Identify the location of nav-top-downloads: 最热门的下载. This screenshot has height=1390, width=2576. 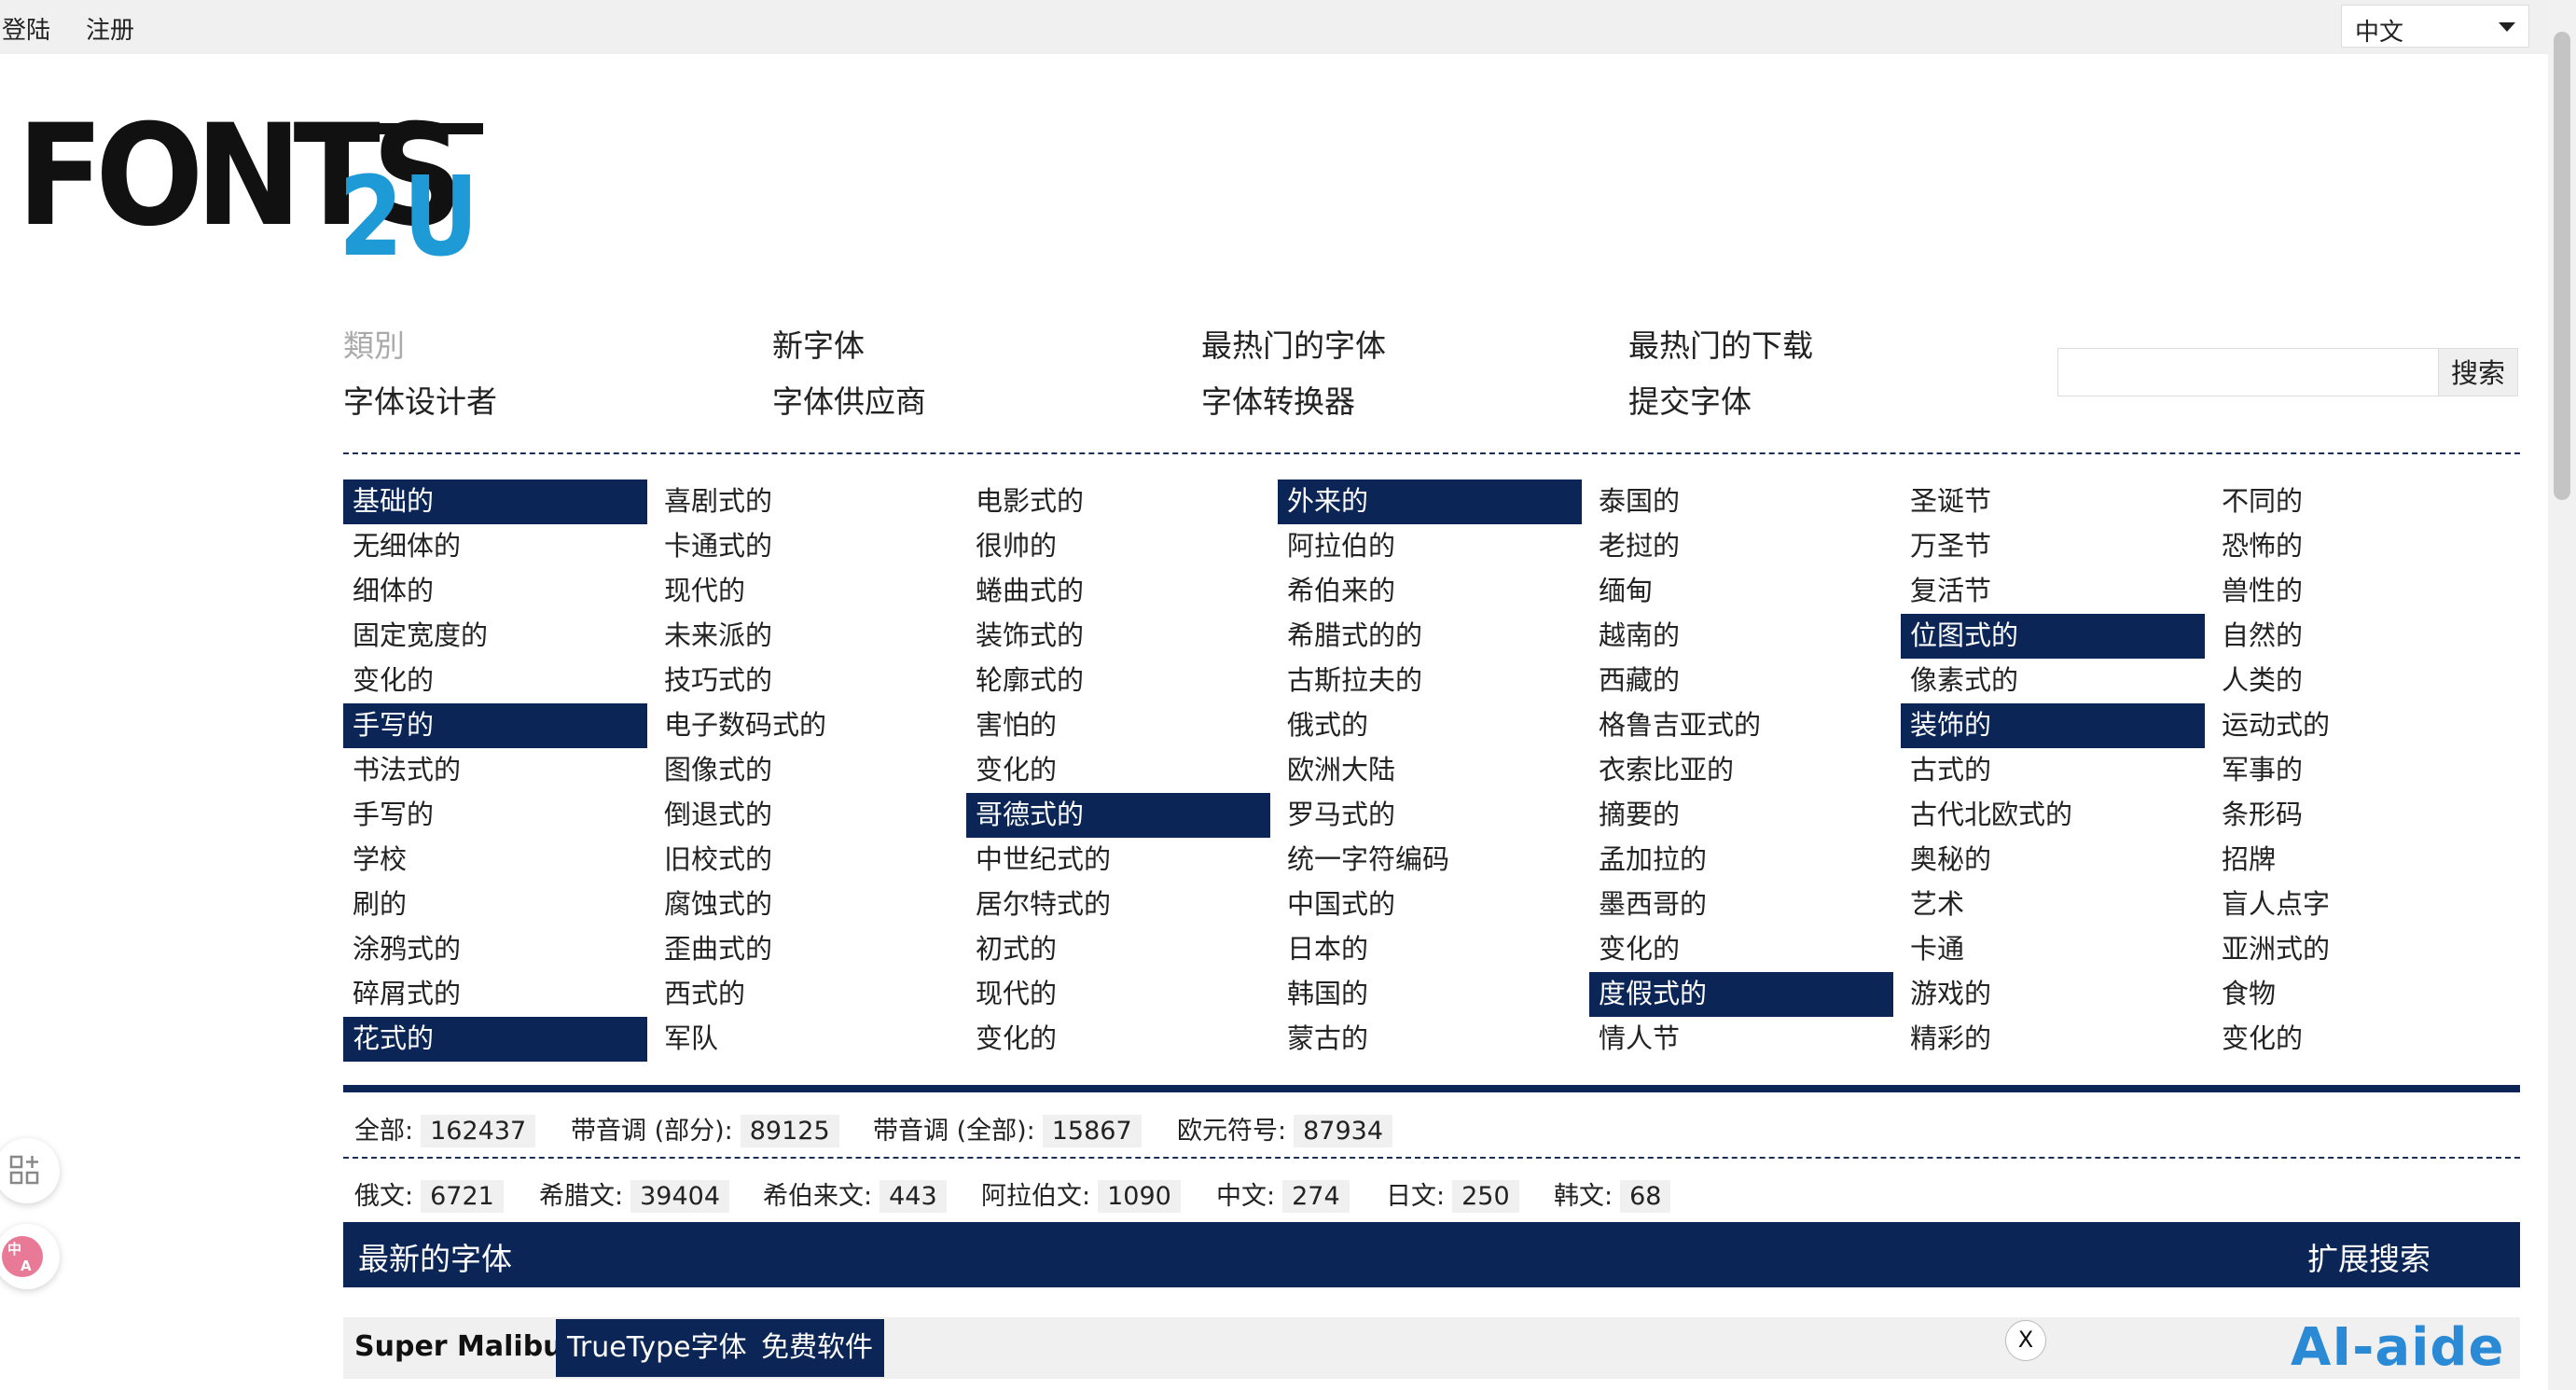
(1720, 343).